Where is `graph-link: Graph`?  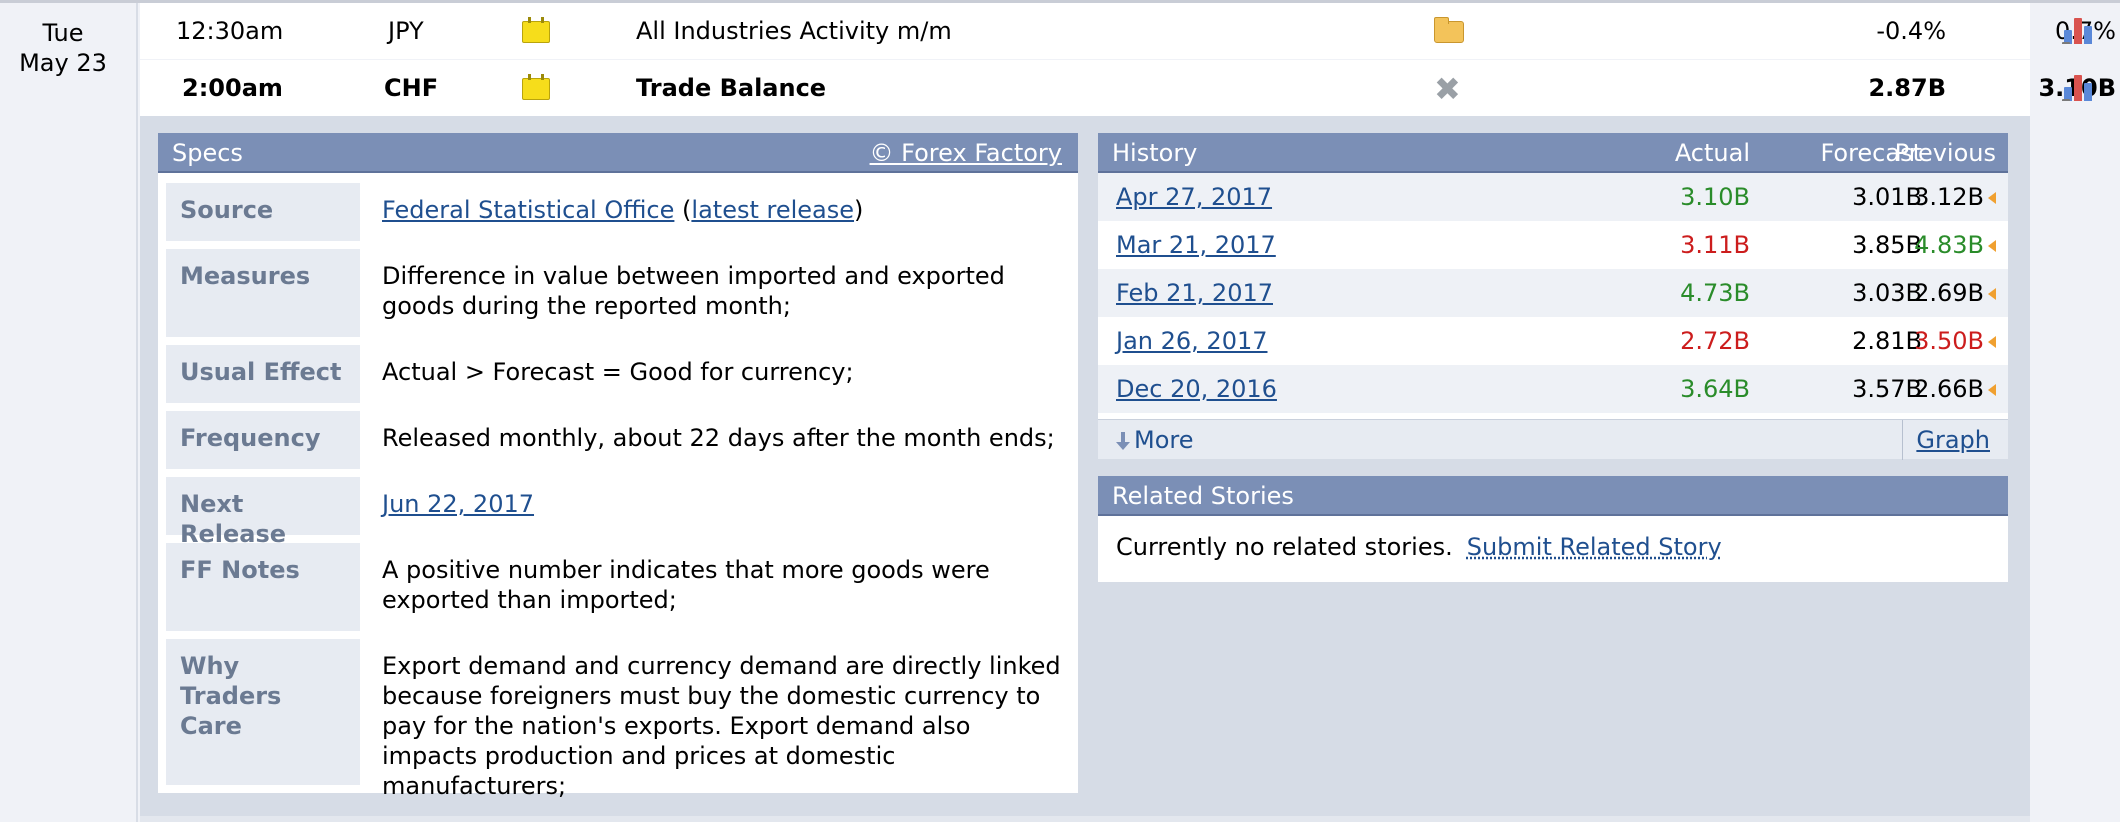 graph-link: Graph is located at coordinates (1953, 440).